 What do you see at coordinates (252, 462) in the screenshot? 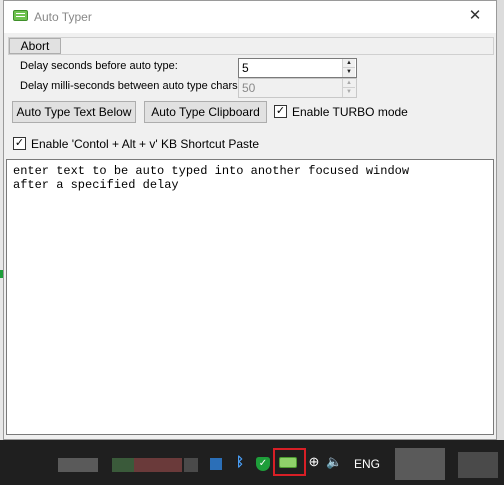
I see `taskbar: ᛒ ✓ ⊕ 🔈 ENG` at bounding box center [252, 462].